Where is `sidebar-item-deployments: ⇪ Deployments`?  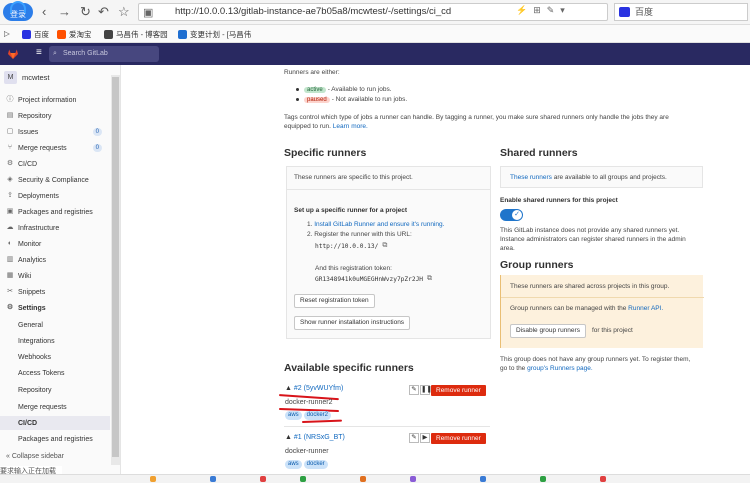
sidebar-item-deployments: ⇪ Deployments is located at coordinates (55, 196).